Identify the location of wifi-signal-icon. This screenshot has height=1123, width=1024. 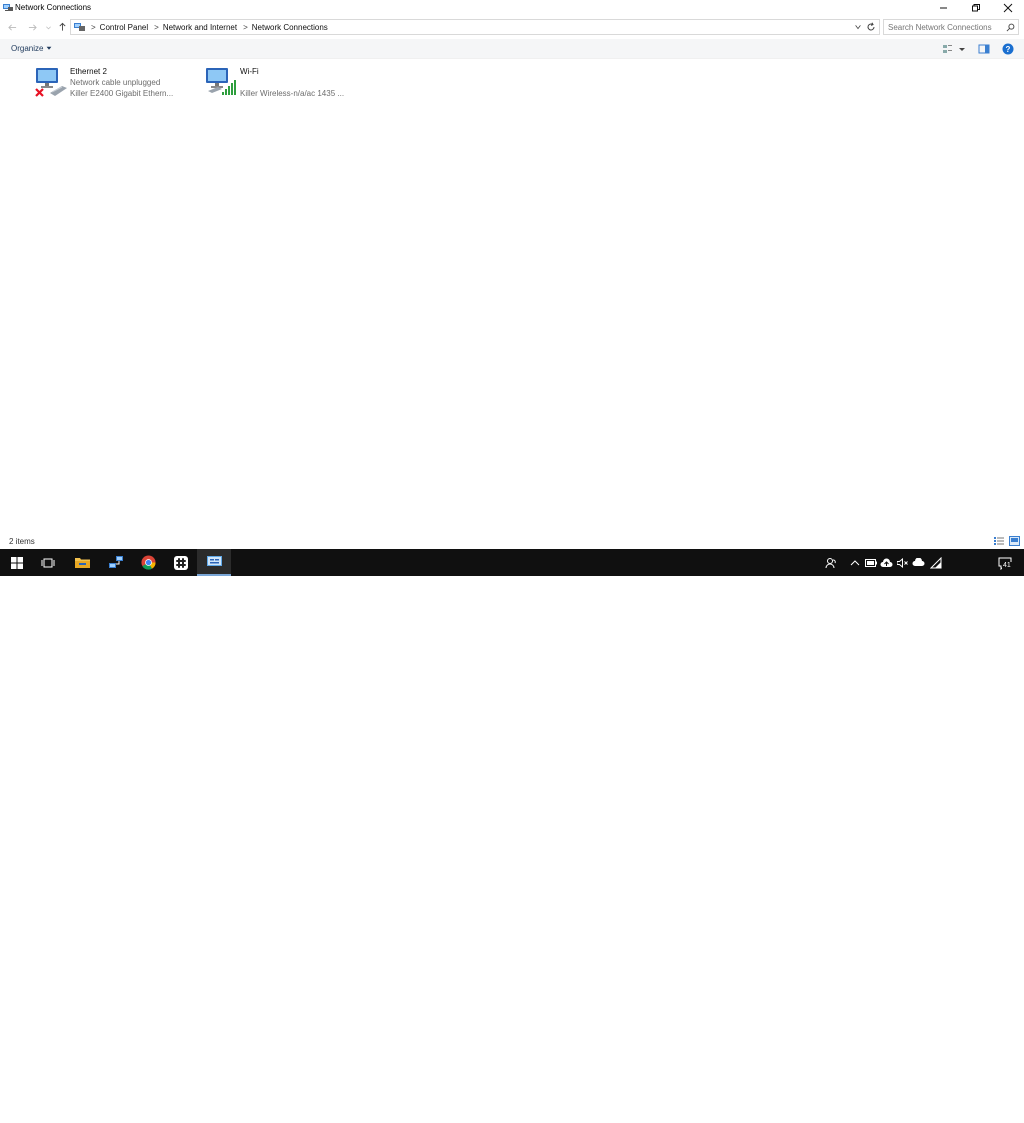
(935, 562).